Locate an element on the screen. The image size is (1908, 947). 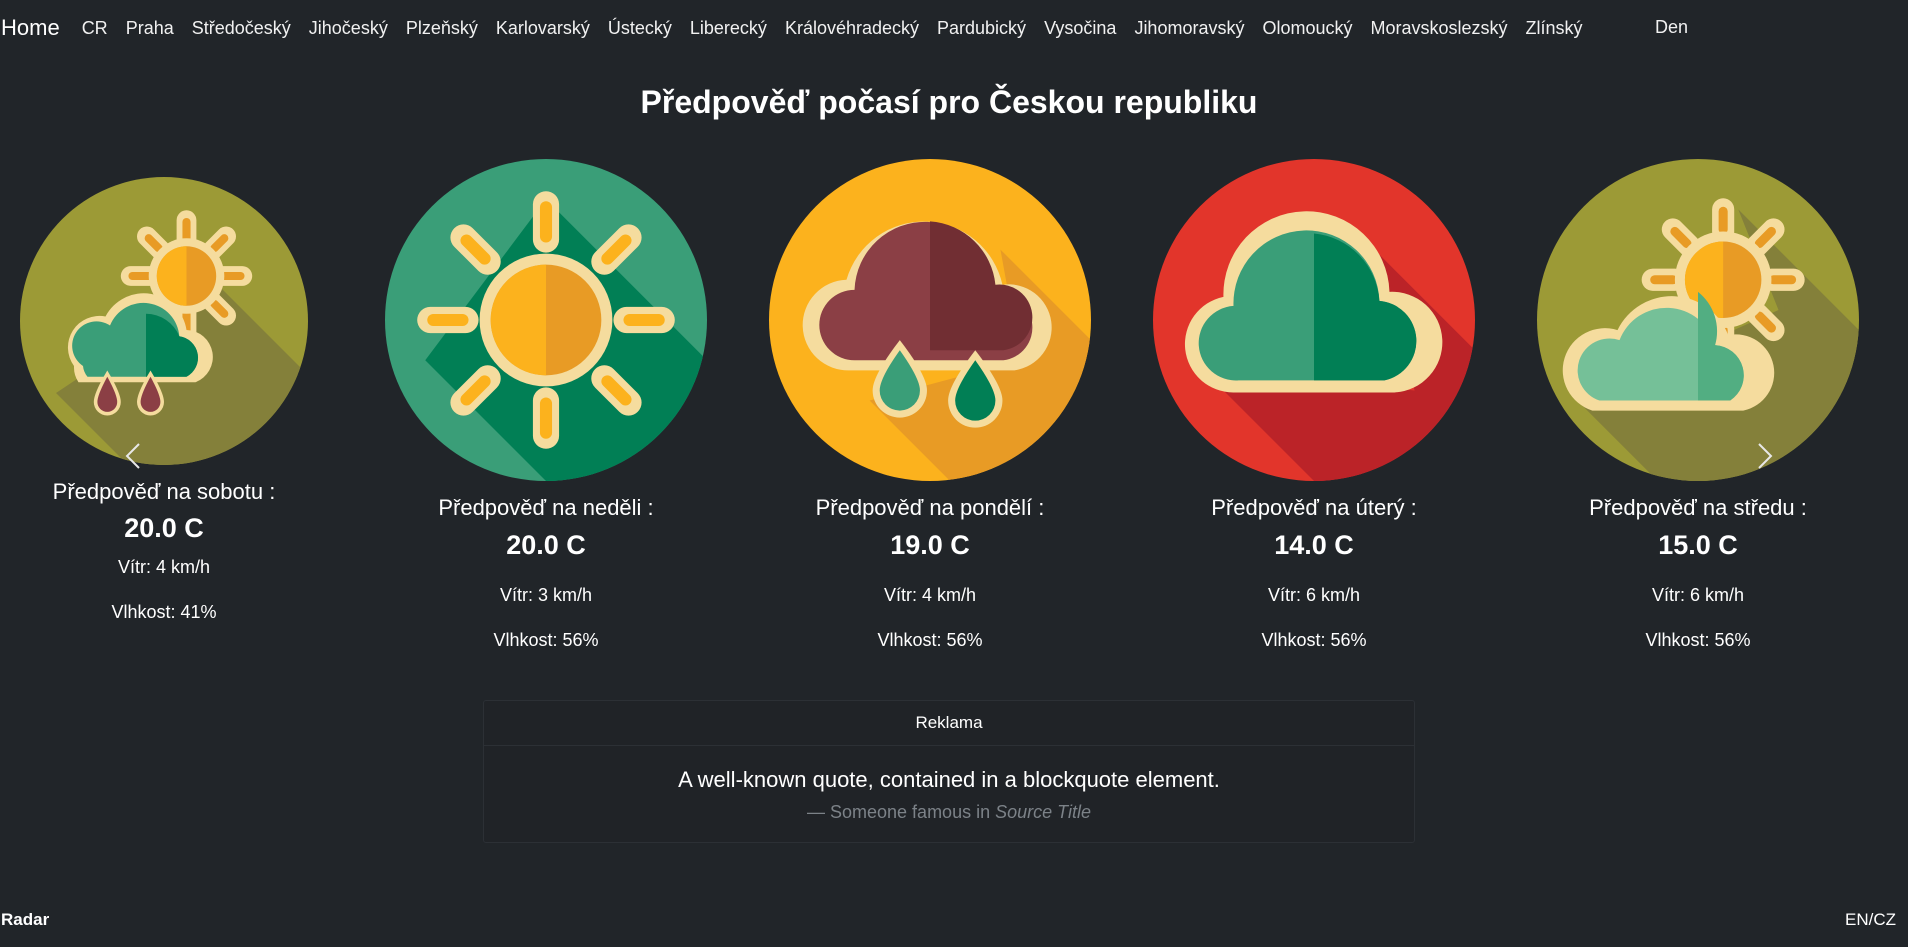
cloud-icon is located at coordinates (1314, 320).